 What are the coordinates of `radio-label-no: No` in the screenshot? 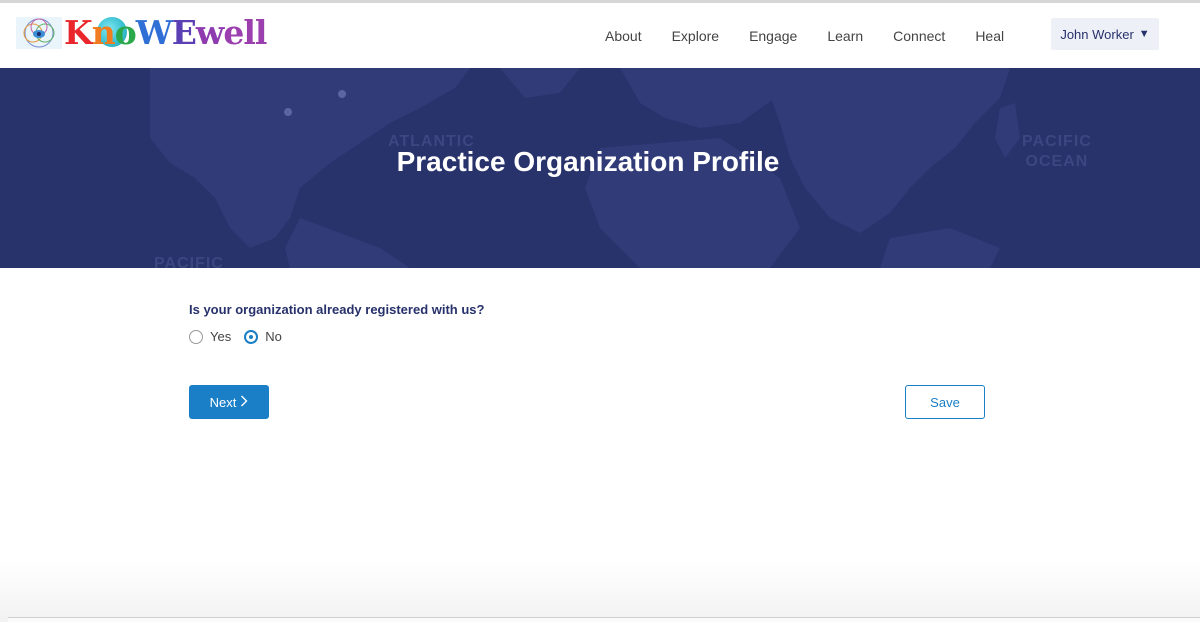 It's located at (273, 336).